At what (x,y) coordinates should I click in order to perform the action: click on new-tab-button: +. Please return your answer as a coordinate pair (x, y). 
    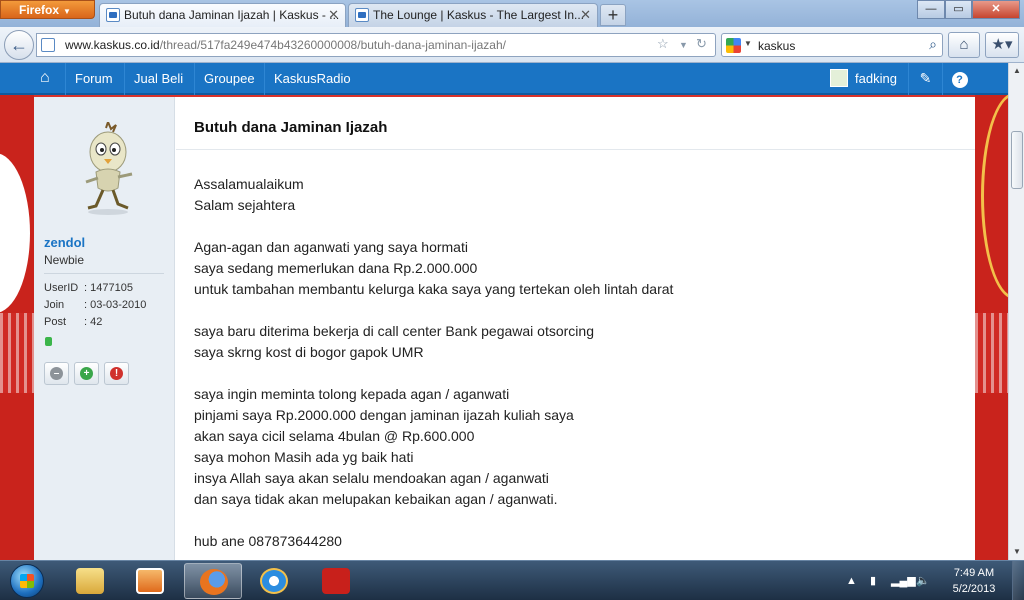
    Looking at the image, I should click on (613, 15).